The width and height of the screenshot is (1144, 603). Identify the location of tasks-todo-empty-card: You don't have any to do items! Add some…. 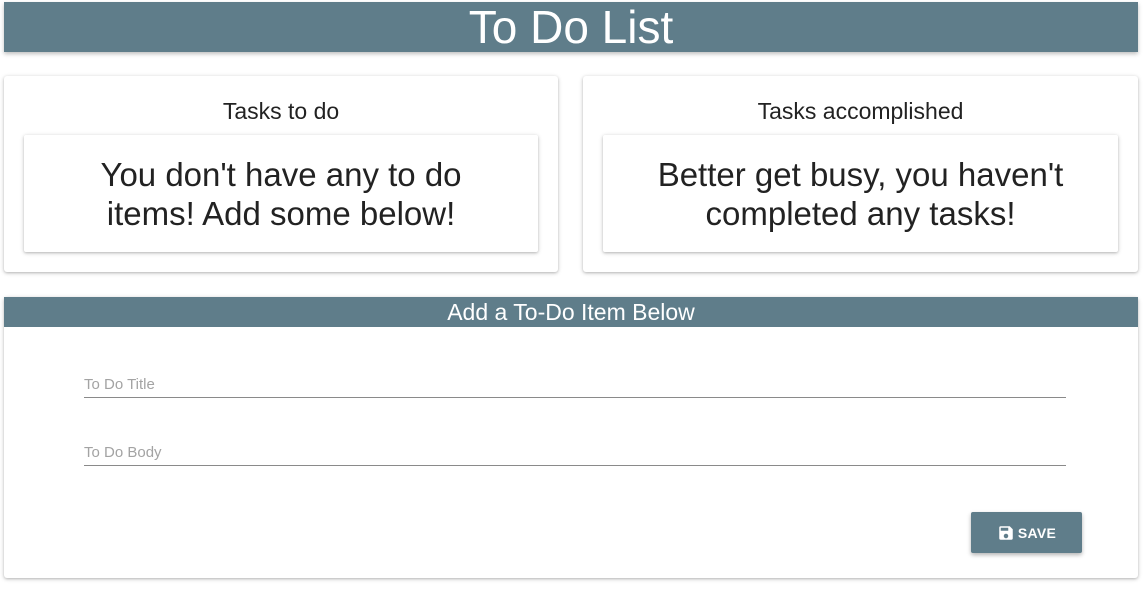
(281, 193).